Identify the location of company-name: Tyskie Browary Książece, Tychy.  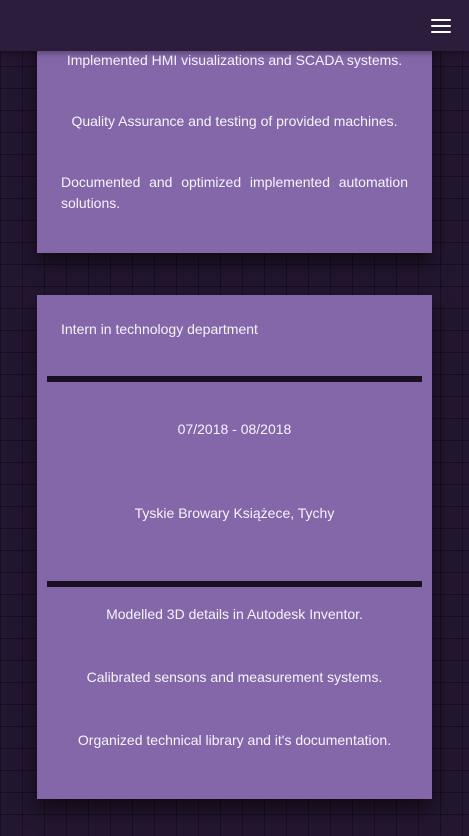
(234, 513).